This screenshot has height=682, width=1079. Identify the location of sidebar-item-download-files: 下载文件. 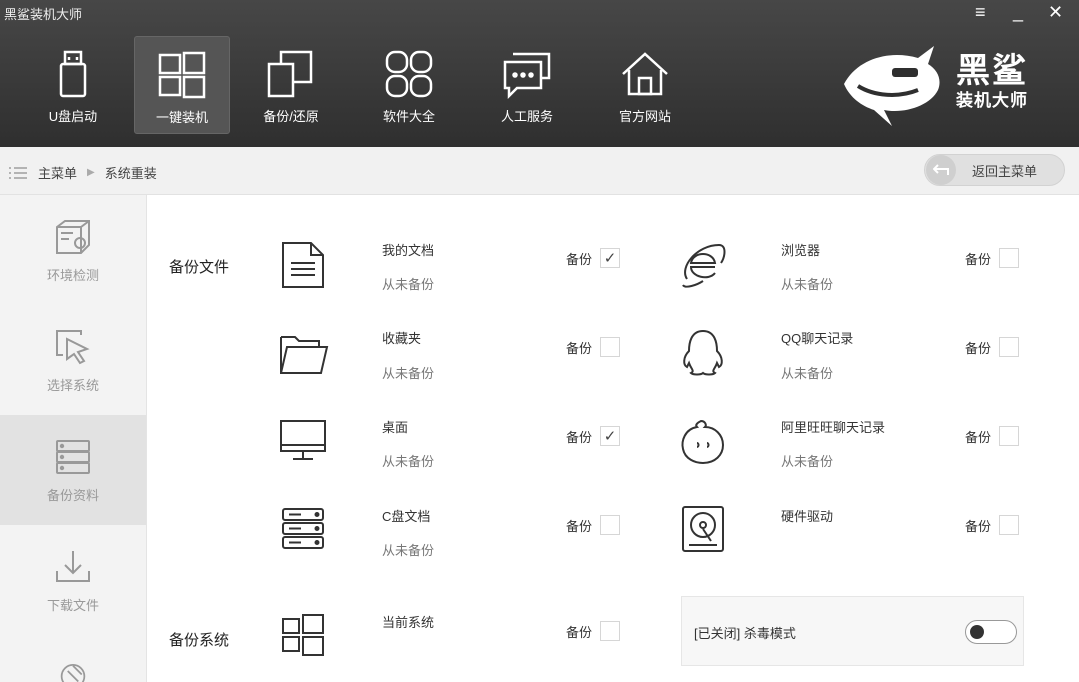
(73, 580).